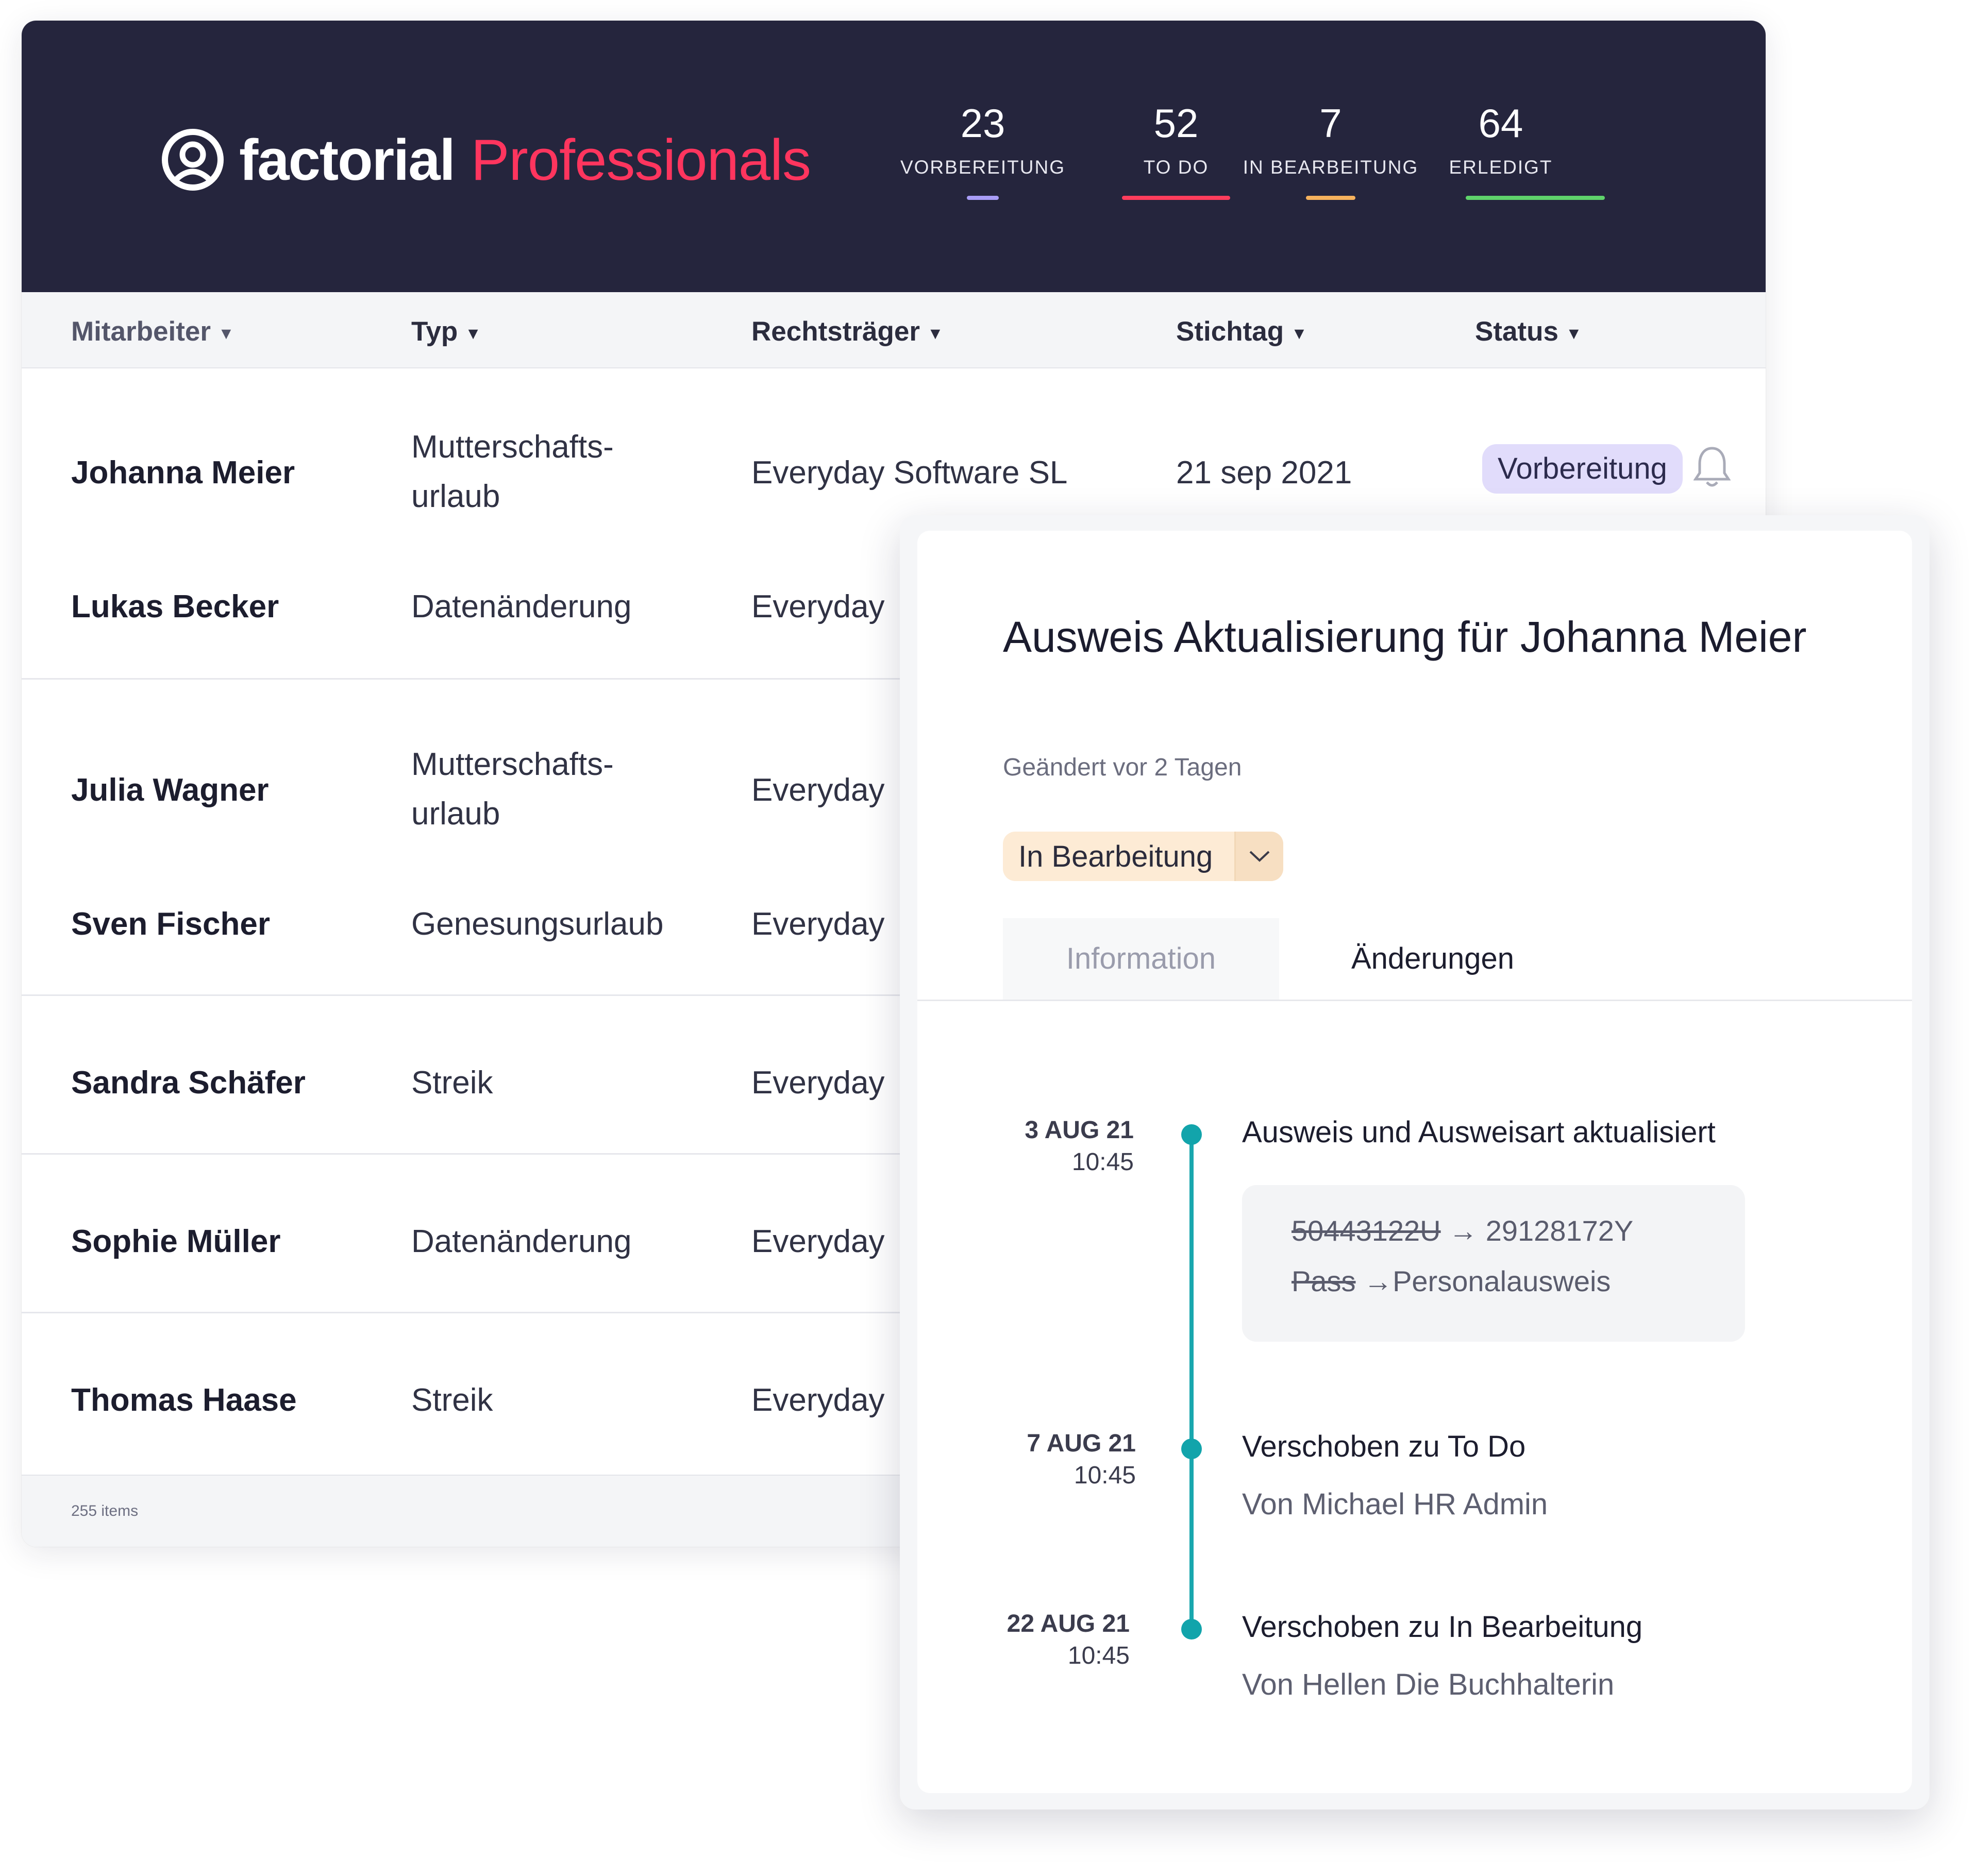  What do you see at coordinates (909, 473) in the screenshot?
I see `table-row-entity: Everyday Software SL` at bounding box center [909, 473].